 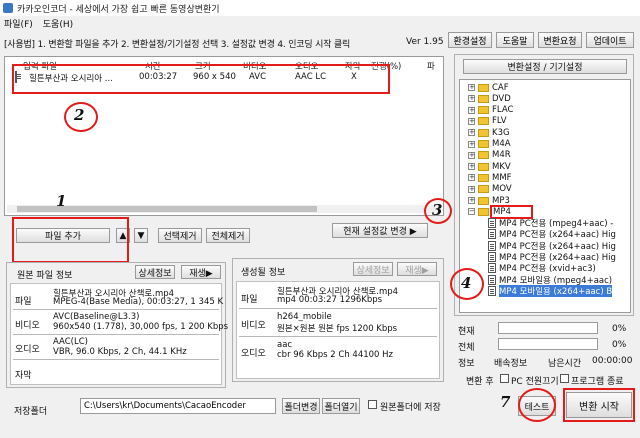 What do you see at coordinates (120, 352) in the screenshot?
I see `source-audio-meta: VBR, 96.0 Kbps, 2 Ch, 44.1 KHz` at bounding box center [120, 352].